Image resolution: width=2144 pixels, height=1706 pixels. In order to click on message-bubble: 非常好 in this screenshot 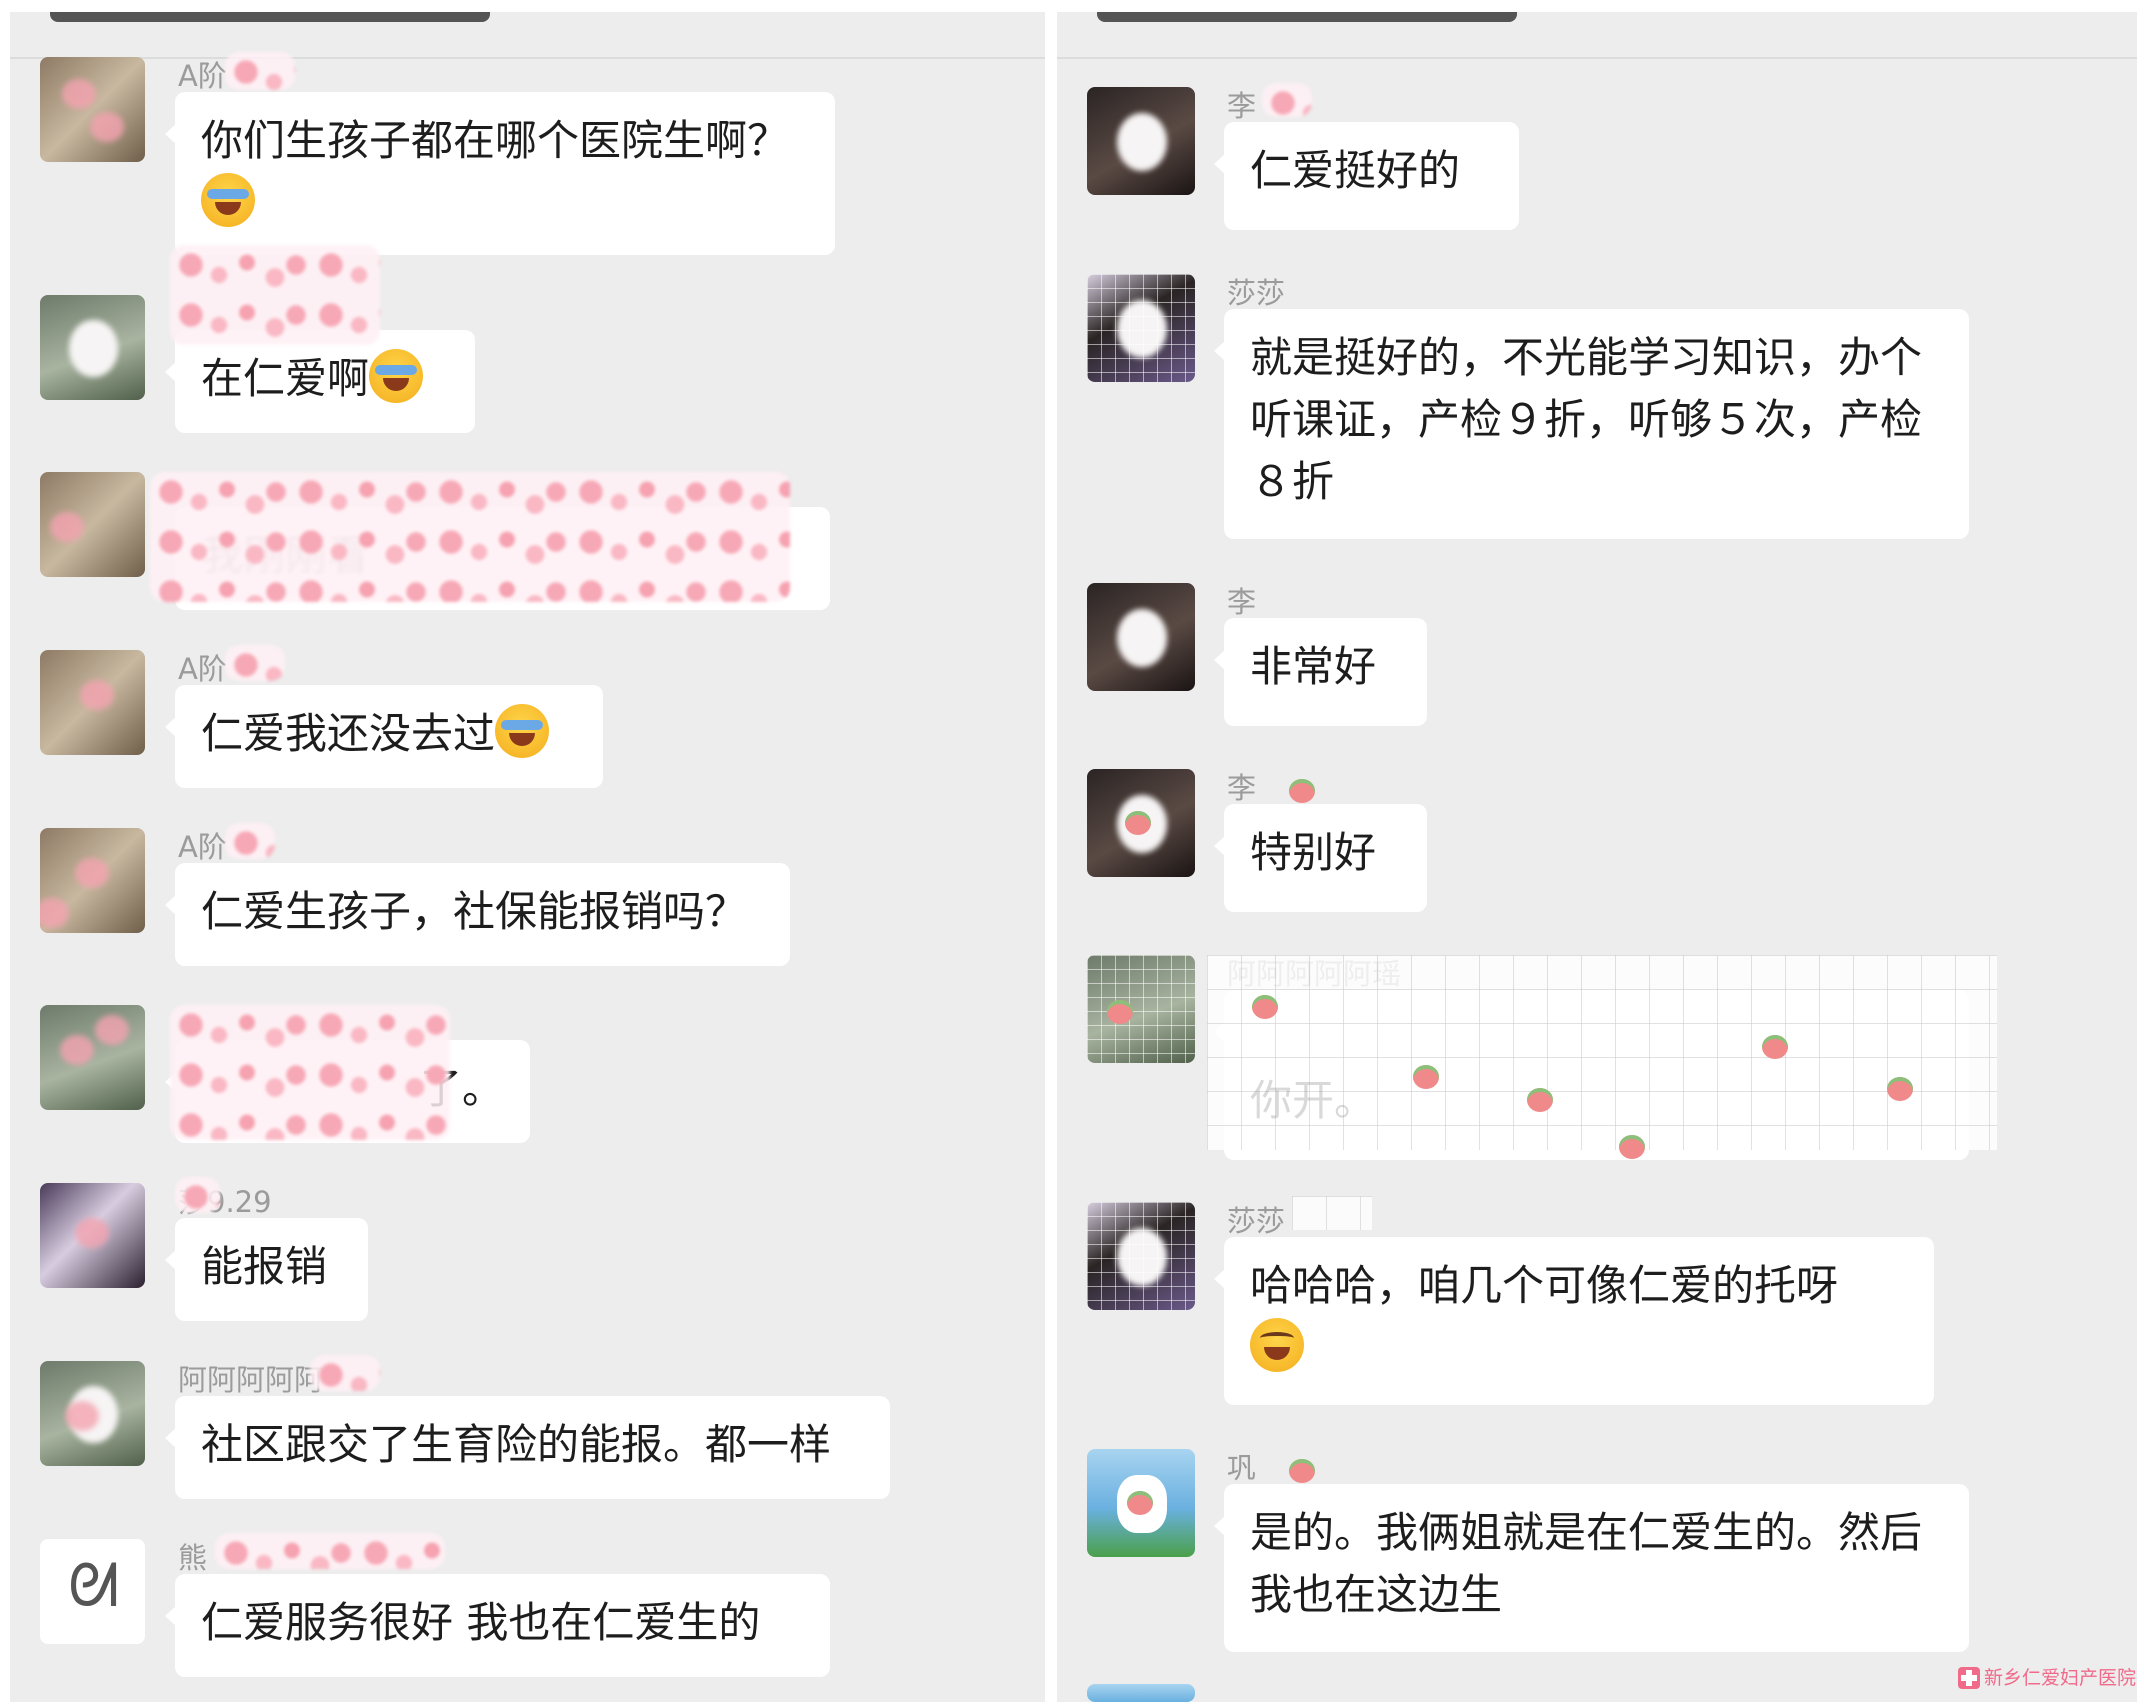, I will do `click(1320, 672)`.